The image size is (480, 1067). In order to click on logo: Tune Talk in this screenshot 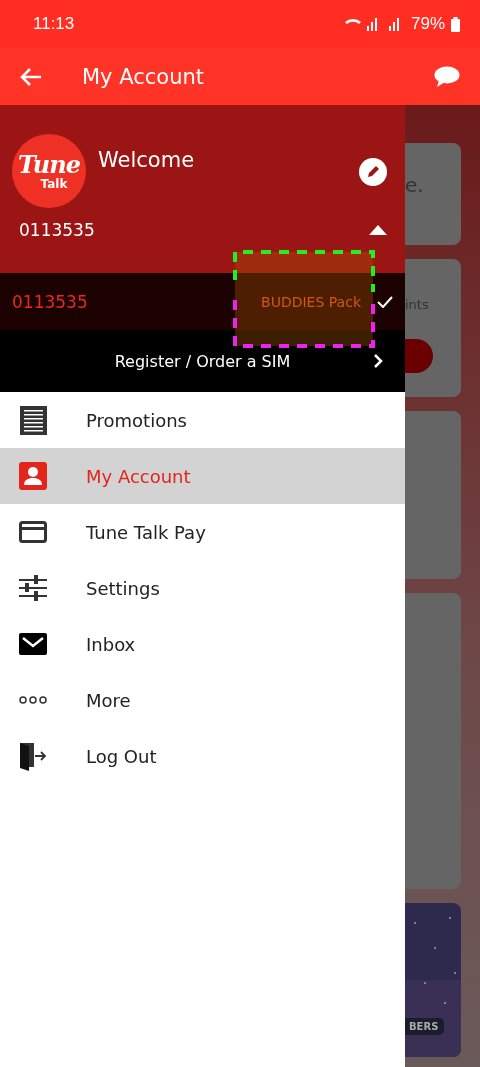, I will do `click(49, 171)`.